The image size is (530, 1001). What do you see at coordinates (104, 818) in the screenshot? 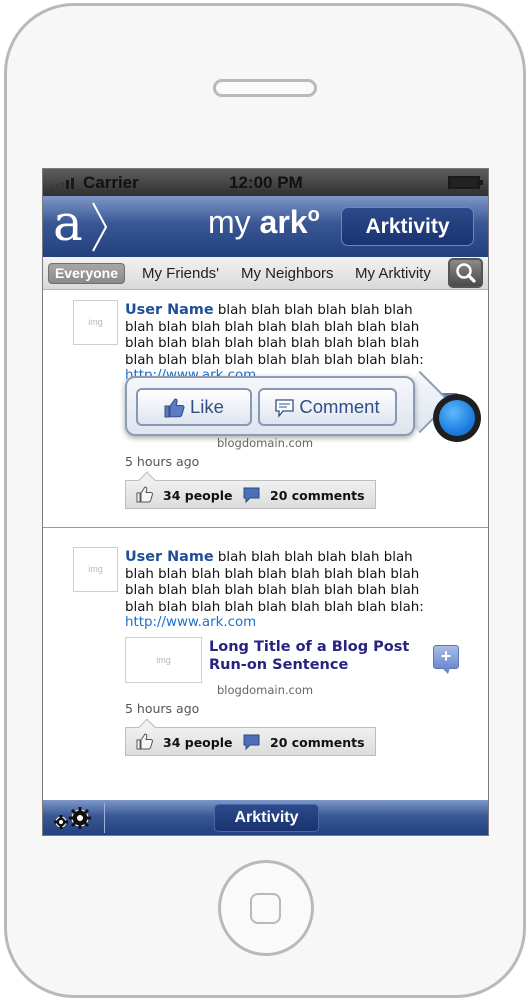
I see `tab-separator` at bounding box center [104, 818].